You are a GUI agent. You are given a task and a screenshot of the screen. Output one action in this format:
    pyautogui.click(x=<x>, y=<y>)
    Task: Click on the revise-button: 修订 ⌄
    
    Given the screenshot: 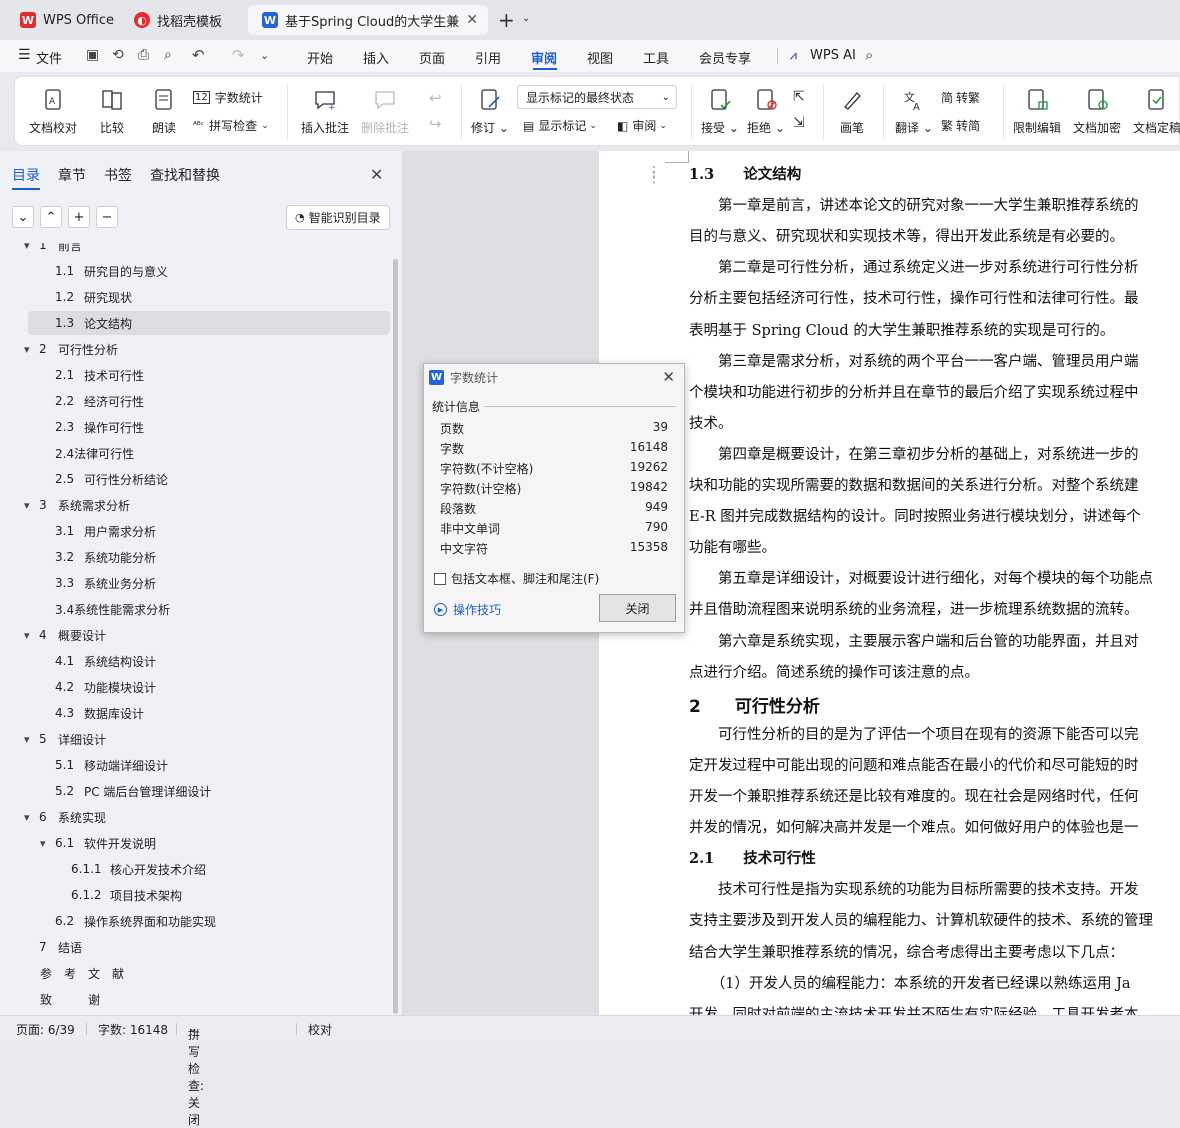 What is the action you would take?
    pyautogui.click(x=490, y=111)
    